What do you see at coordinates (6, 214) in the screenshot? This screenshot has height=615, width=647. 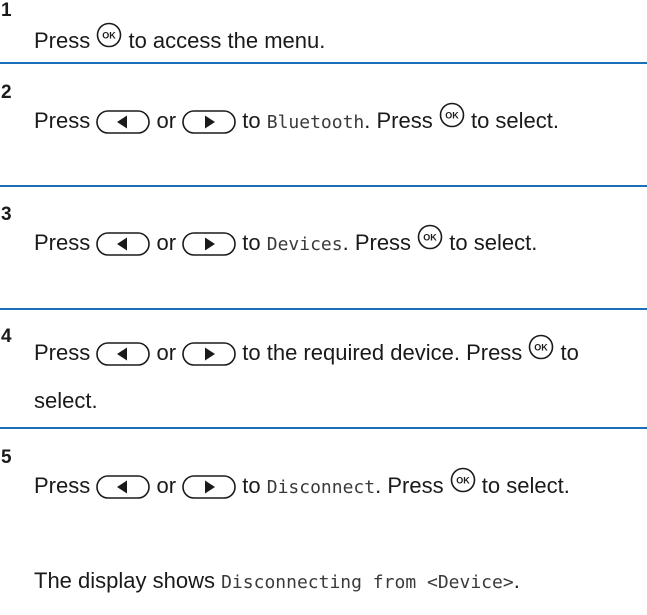 I see `step-number: 3` at bounding box center [6, 214].